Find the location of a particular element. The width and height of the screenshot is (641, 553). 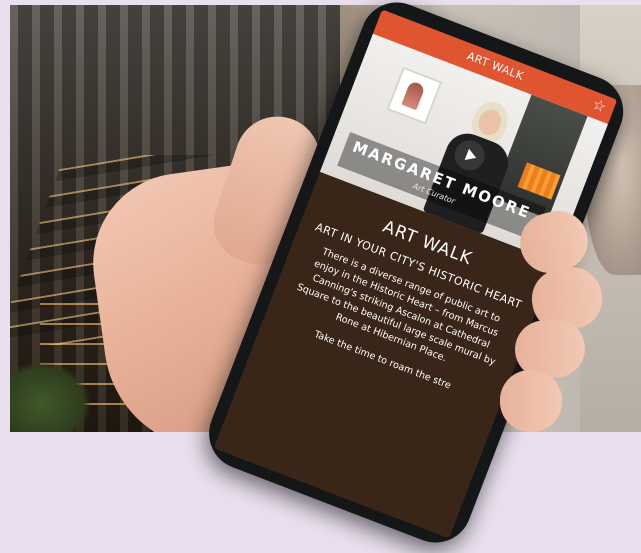

tree-foliage is located at coordinates (50, 397).